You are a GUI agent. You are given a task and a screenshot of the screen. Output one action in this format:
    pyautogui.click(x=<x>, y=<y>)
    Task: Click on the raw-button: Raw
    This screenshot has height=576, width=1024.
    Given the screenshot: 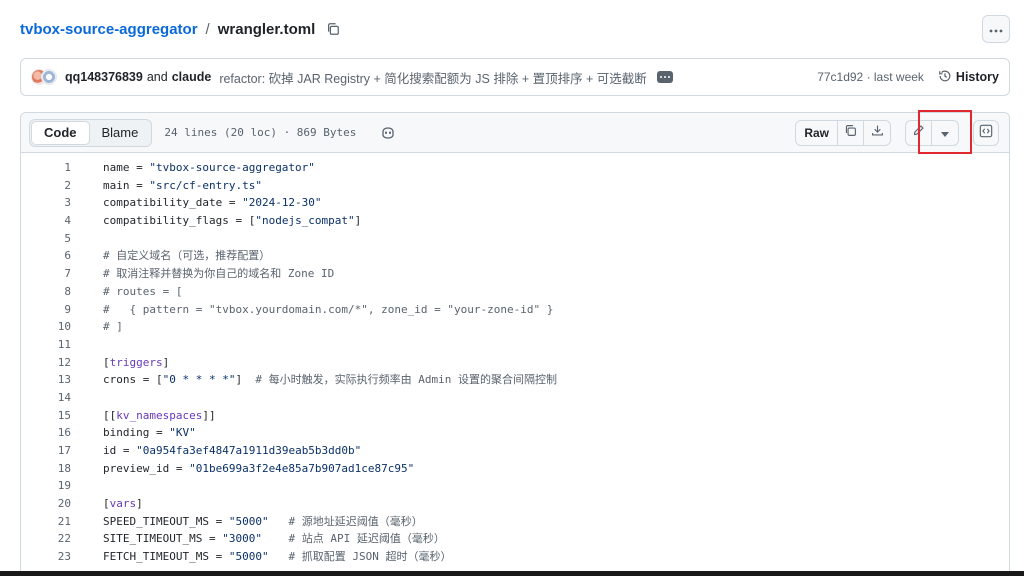 What is the action you would take?
    pyautogui.click(x=817, y=133)
    